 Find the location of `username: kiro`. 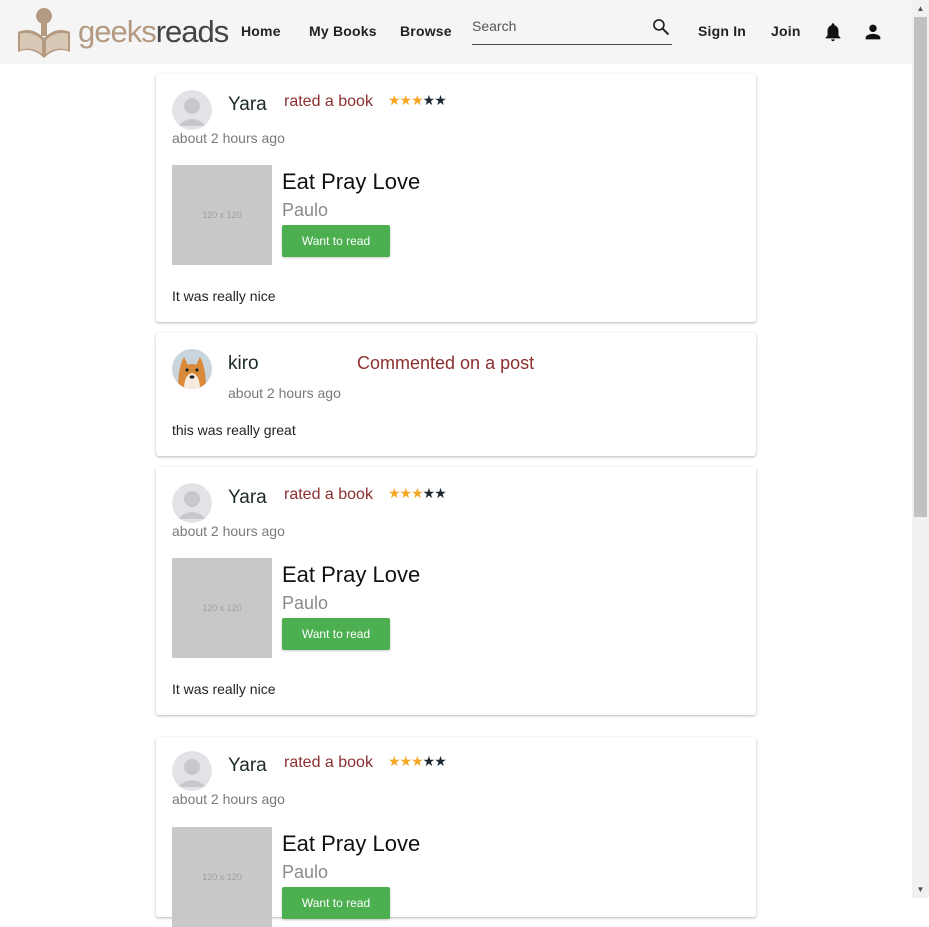

username: kiro is located at coordinates (243, 364).